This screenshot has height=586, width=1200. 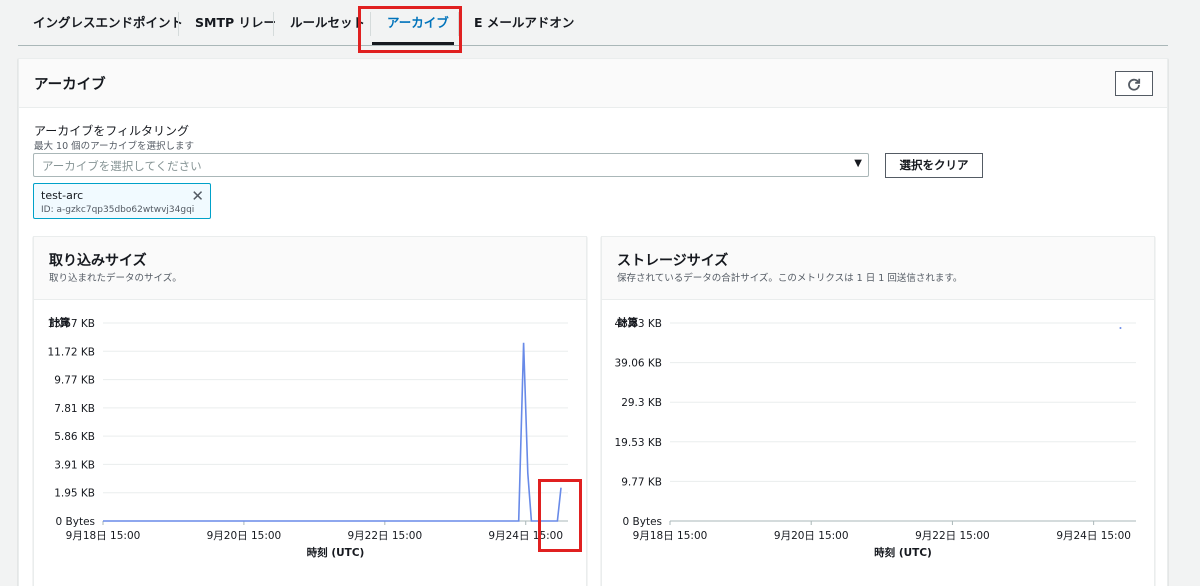 I want to click on refresh-icon, so click(x=1134, y=84).